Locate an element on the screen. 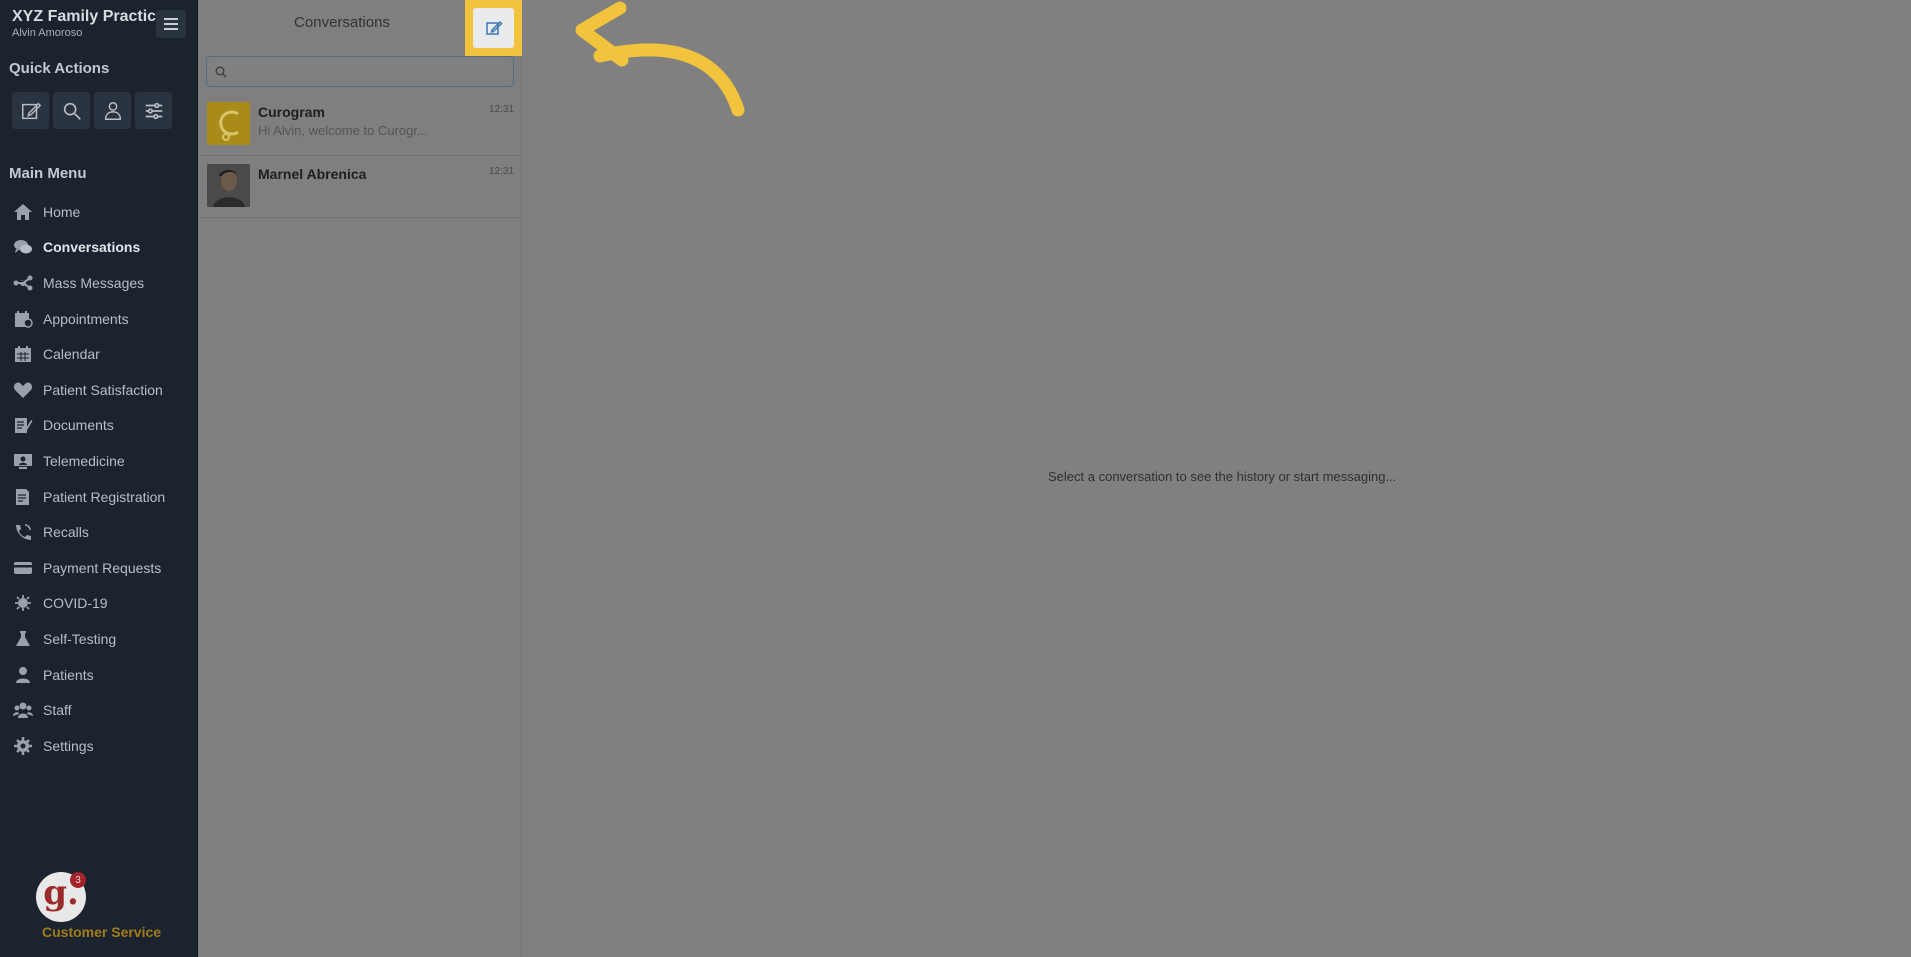 The image size is (1911, 957). sidebar-item-recalls: Recalls is located at coordinates (99, 532).